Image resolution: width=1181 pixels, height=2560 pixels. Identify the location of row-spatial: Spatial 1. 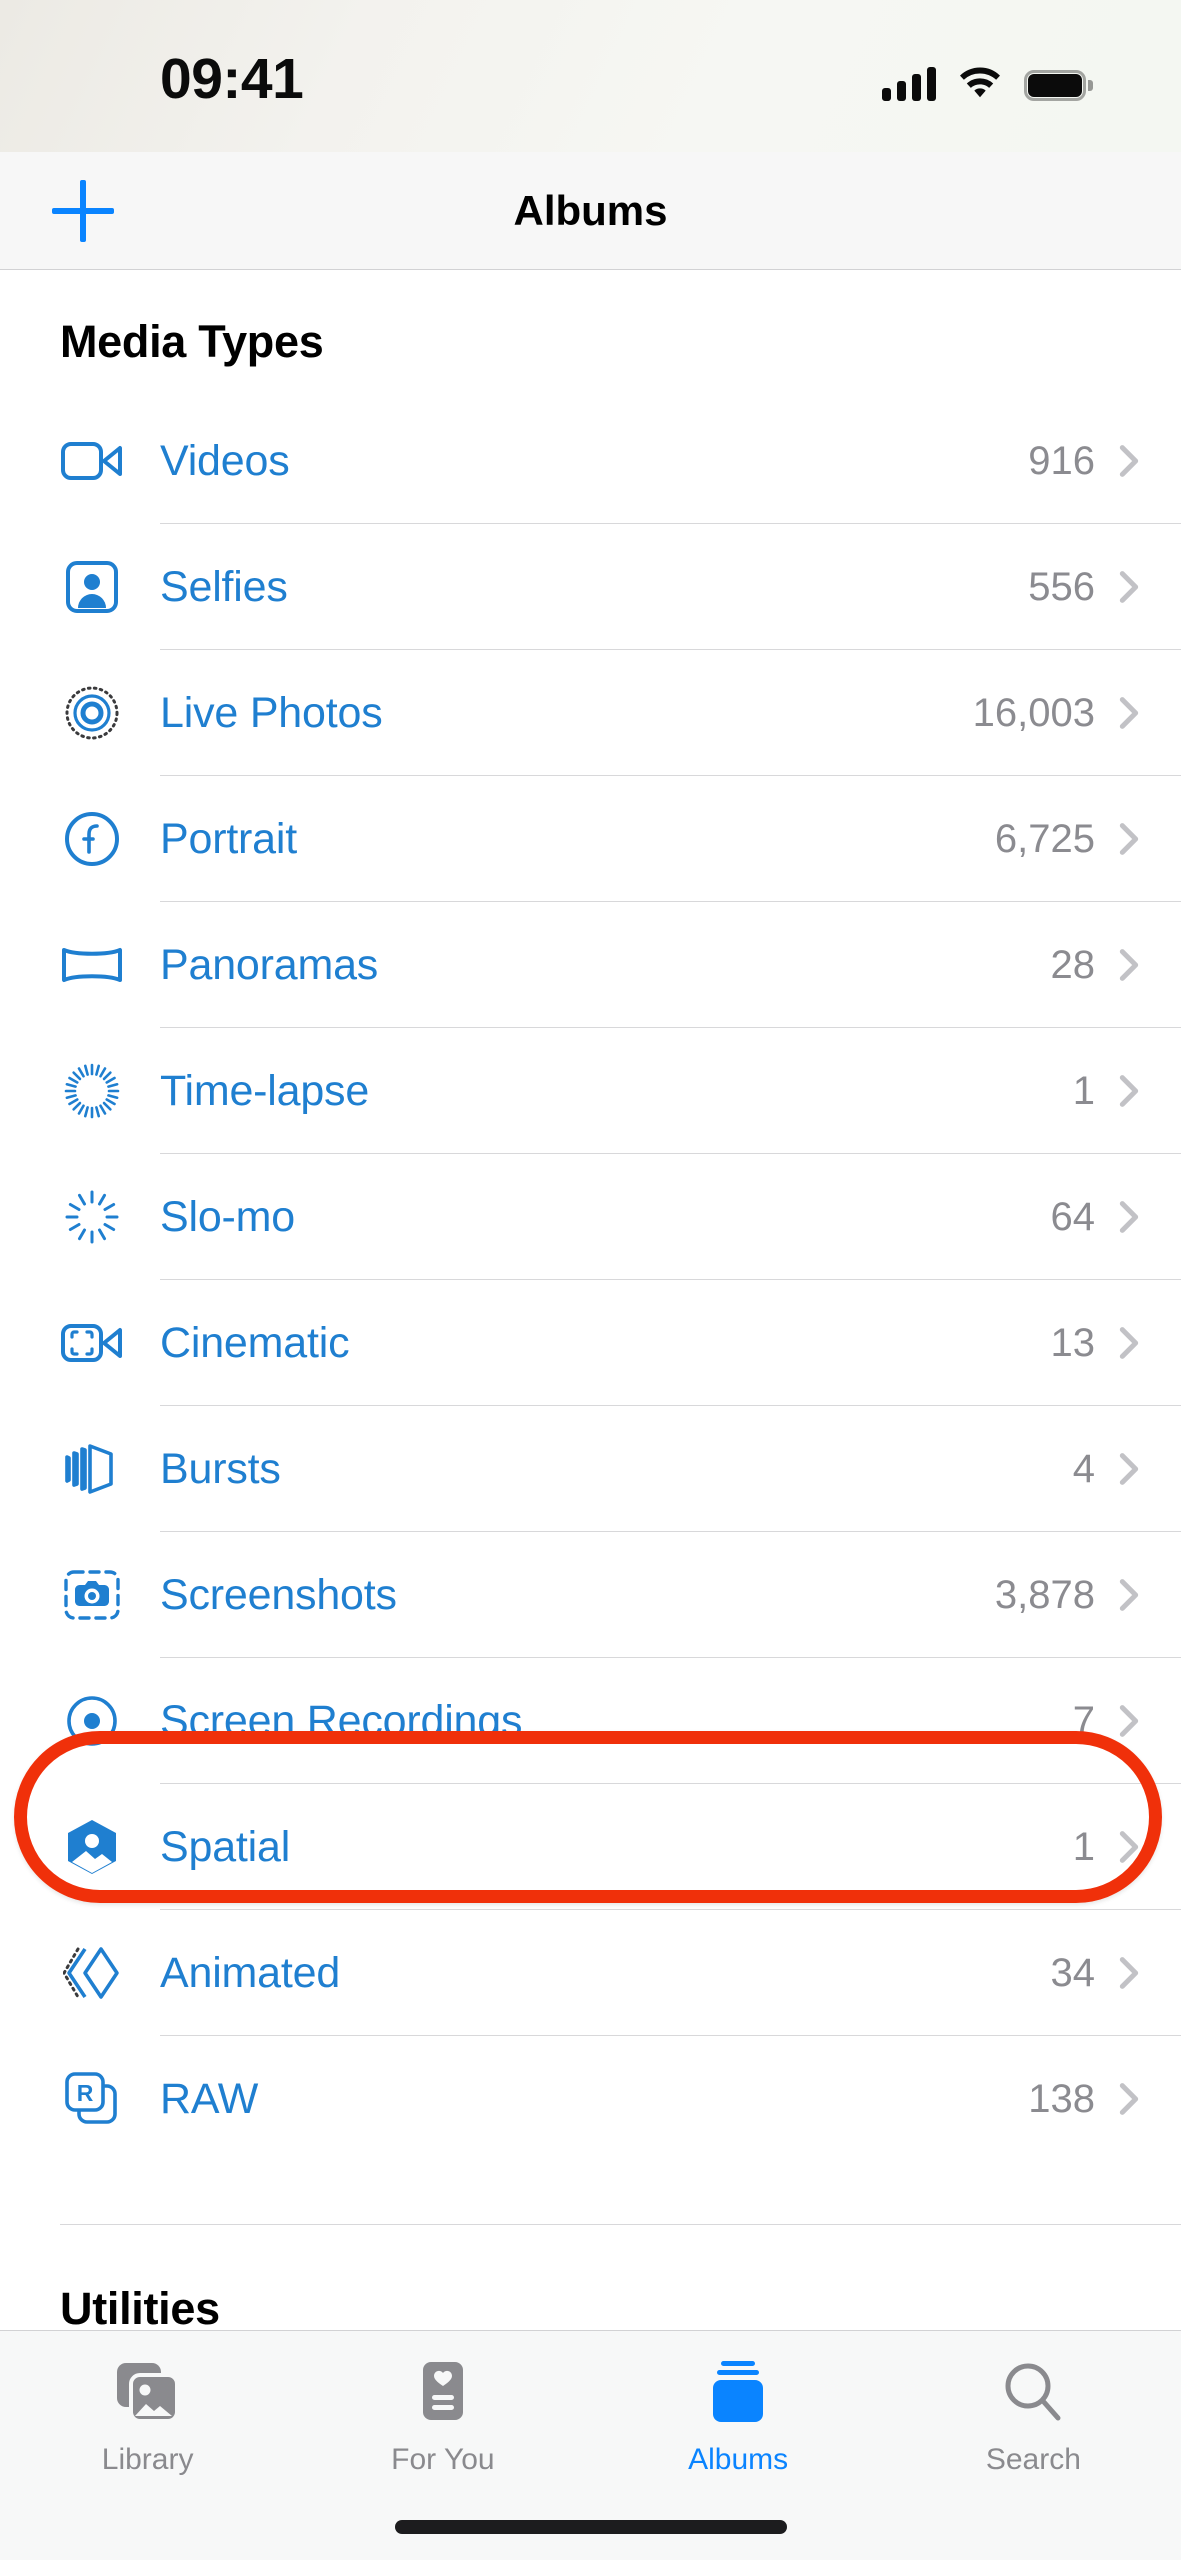
(590, 1847).